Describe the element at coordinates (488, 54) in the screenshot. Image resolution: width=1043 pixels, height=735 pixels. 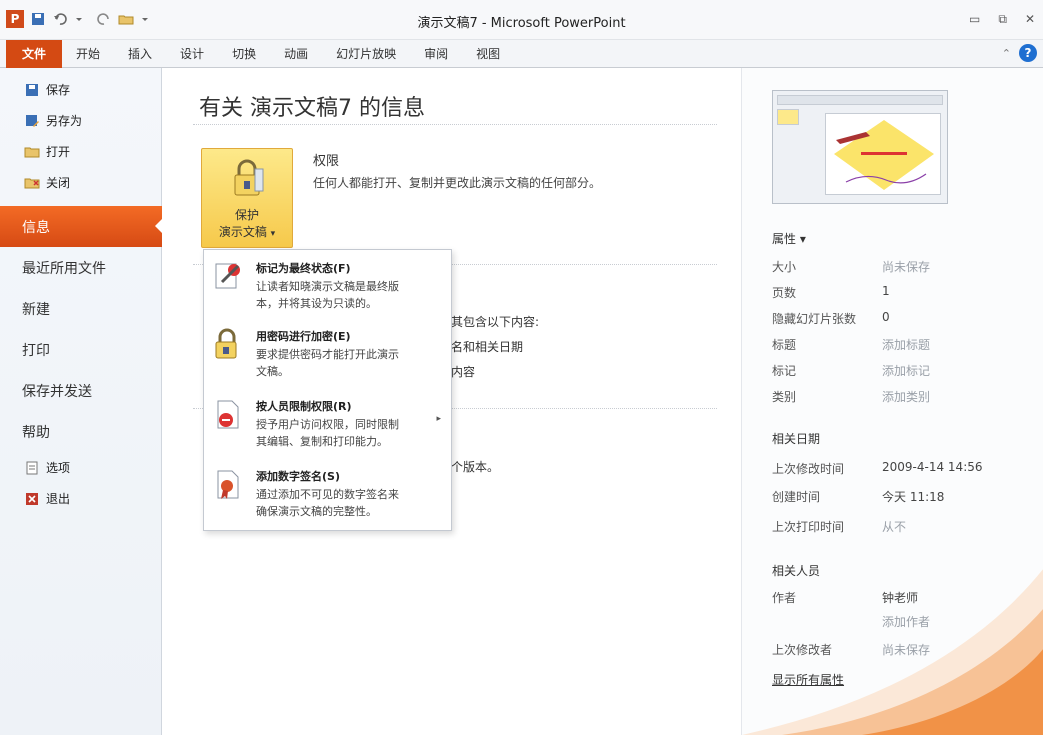
I see `tab-view: 视图` at that location.